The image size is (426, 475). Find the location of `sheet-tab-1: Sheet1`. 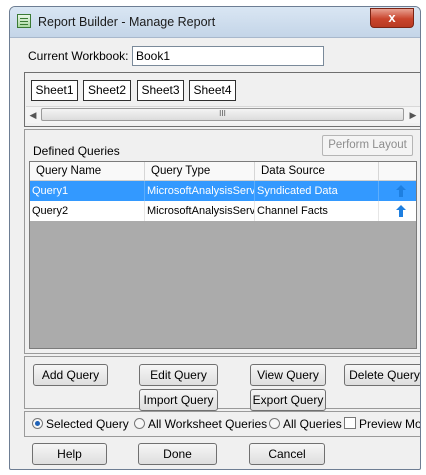

sheet-tab-1: Sheet1 is located at coordinates (54, 90).